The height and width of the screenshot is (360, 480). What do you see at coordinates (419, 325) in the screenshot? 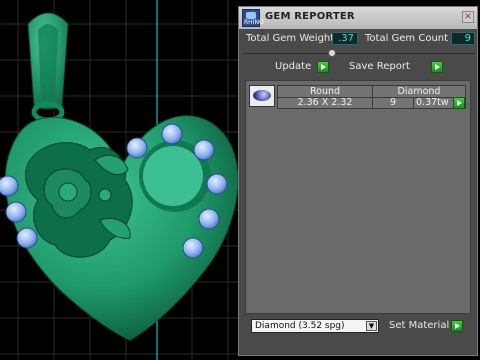
I see `set-material-label: Set Material` at bounding box center [419, 325].